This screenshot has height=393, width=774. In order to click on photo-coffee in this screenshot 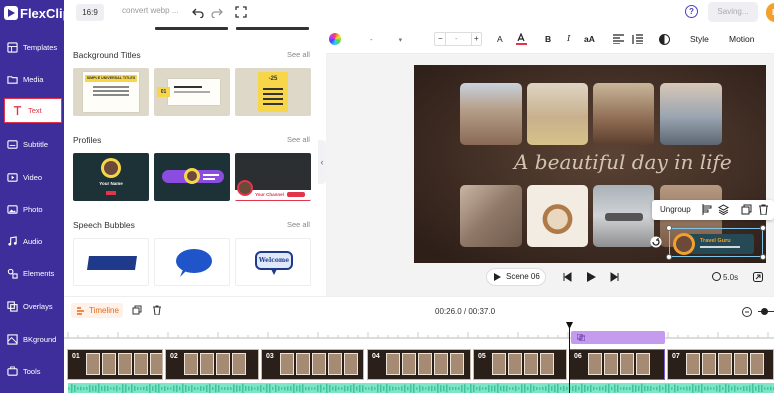, I will do `click(557, 216)`.